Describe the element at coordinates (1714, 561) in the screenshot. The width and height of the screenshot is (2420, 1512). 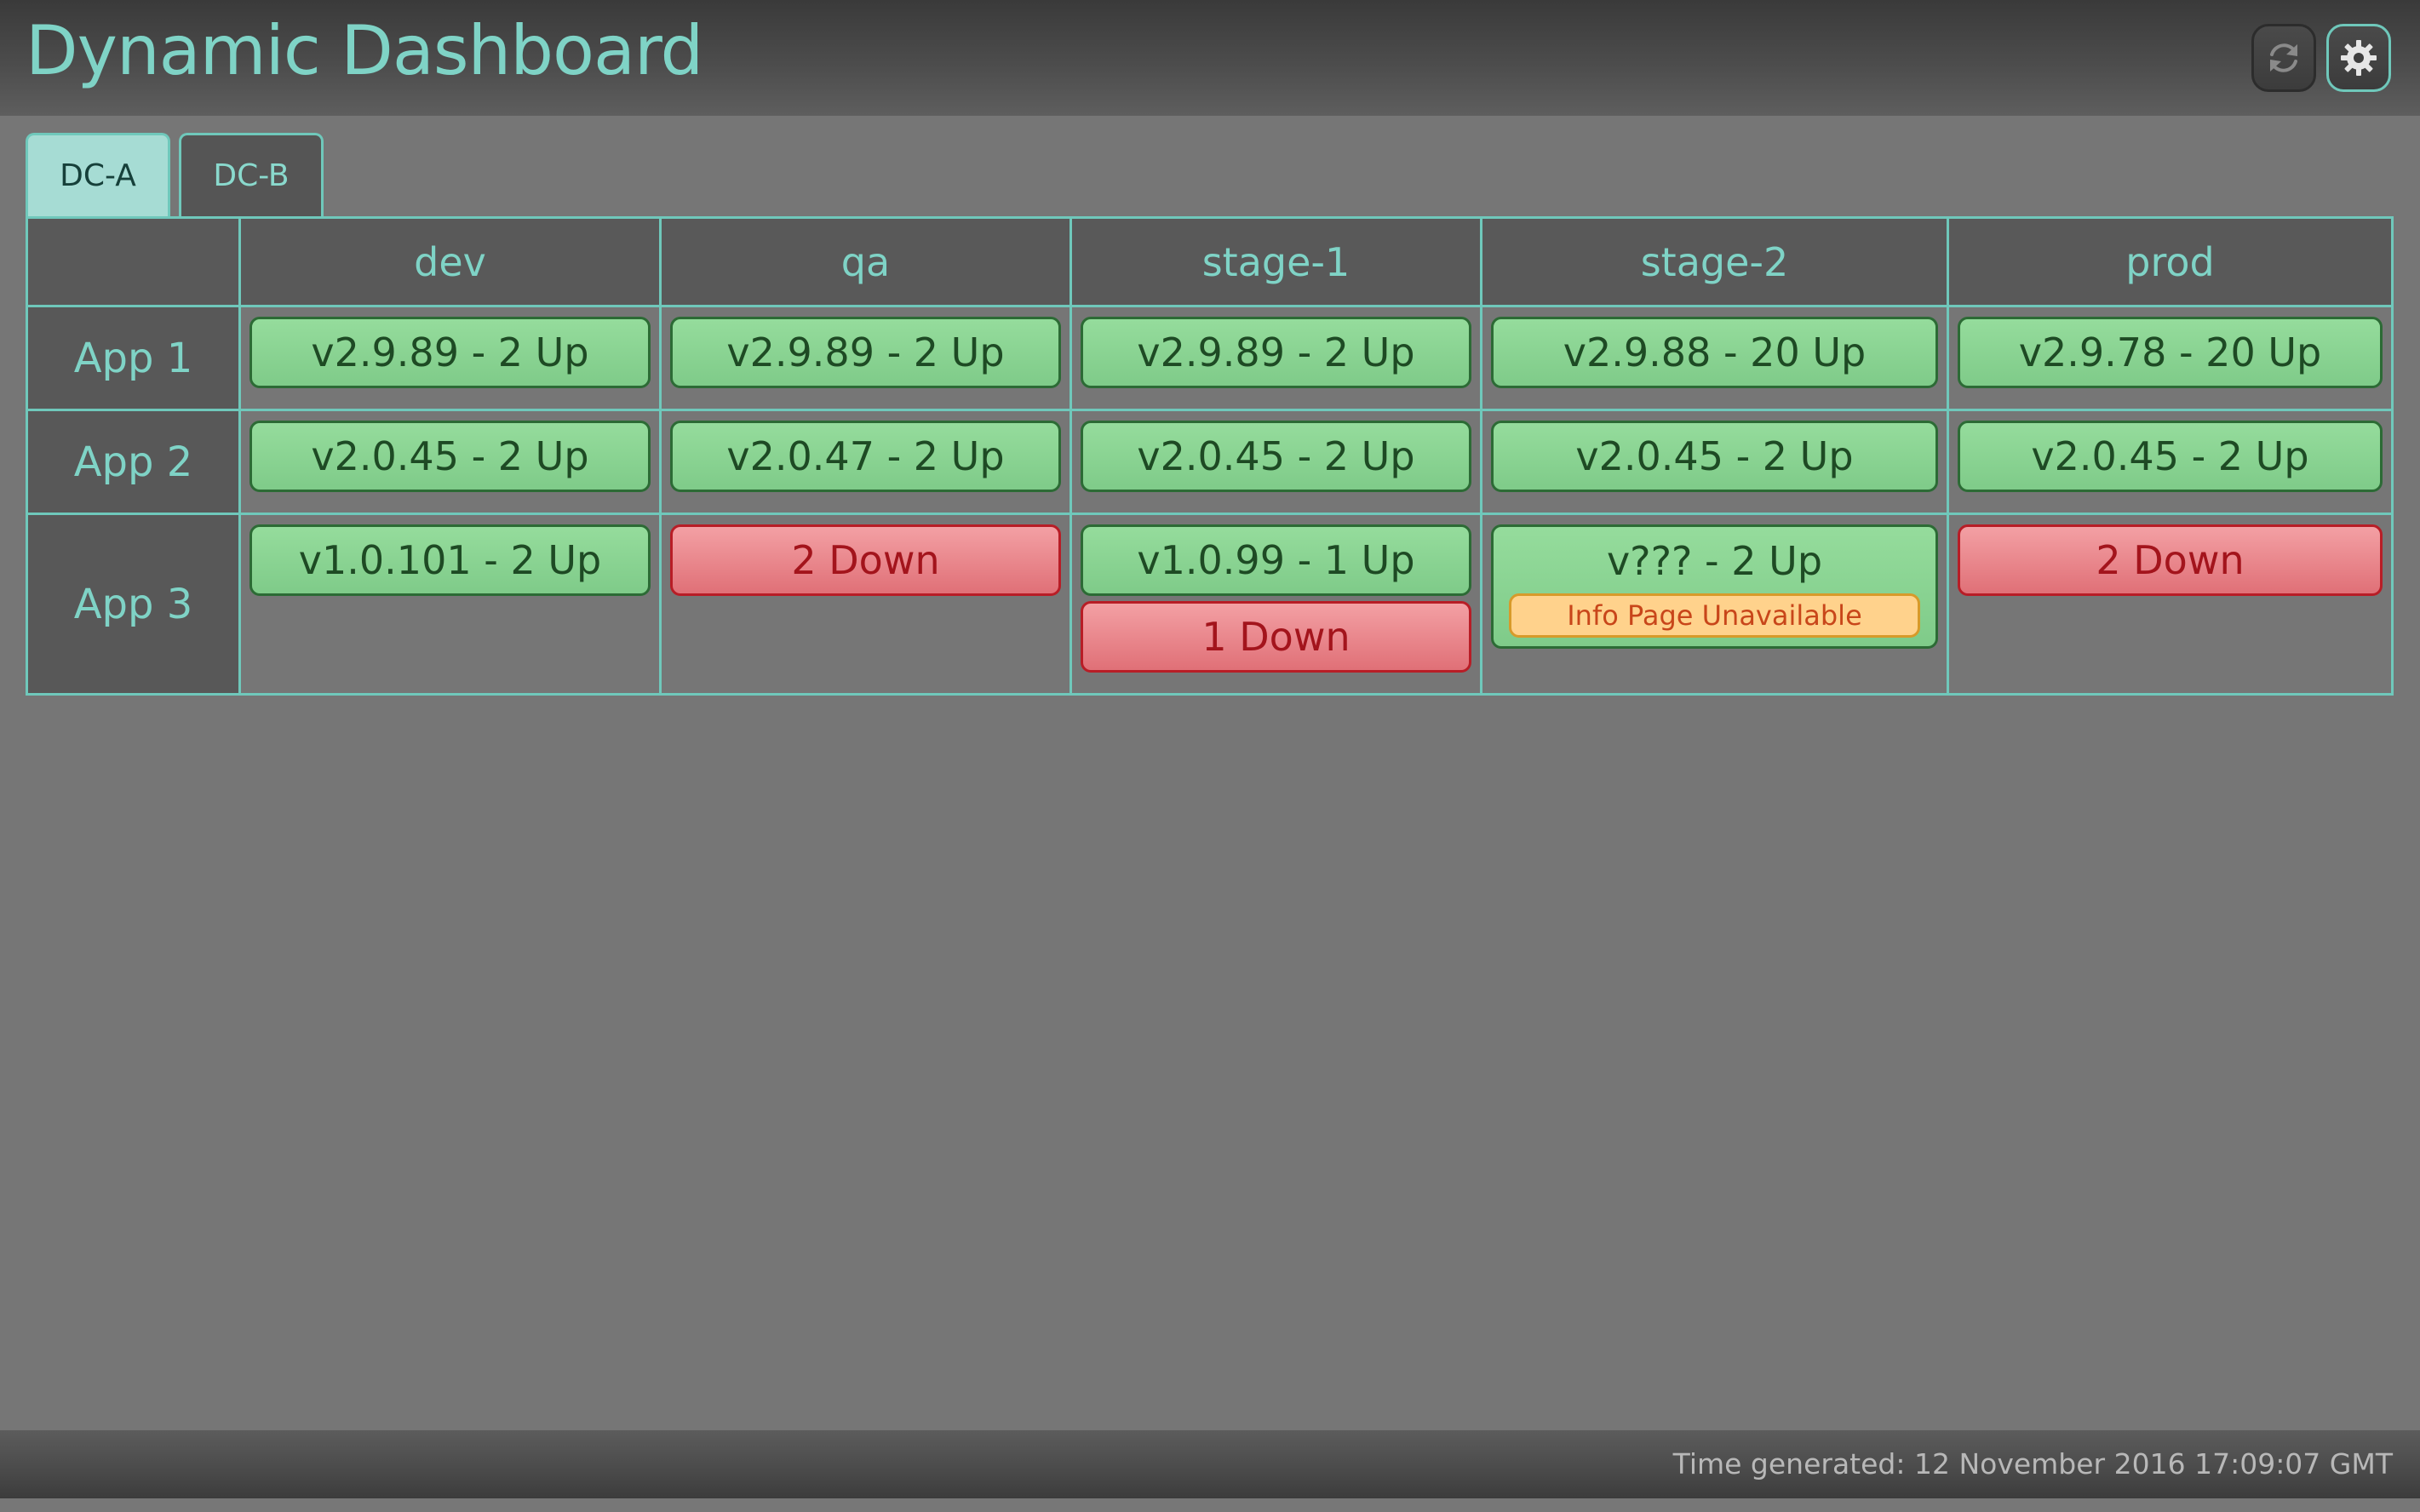
I see `version-status-text: v??? - 2 Up` at that location.